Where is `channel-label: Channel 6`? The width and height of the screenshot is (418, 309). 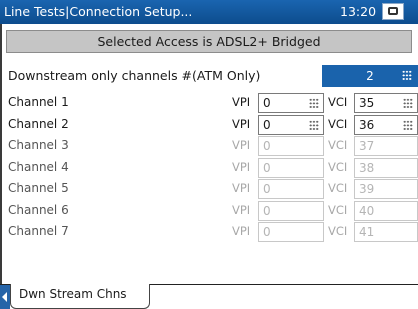
channel-label: Channel 6 is located at coordinates (38, 209).